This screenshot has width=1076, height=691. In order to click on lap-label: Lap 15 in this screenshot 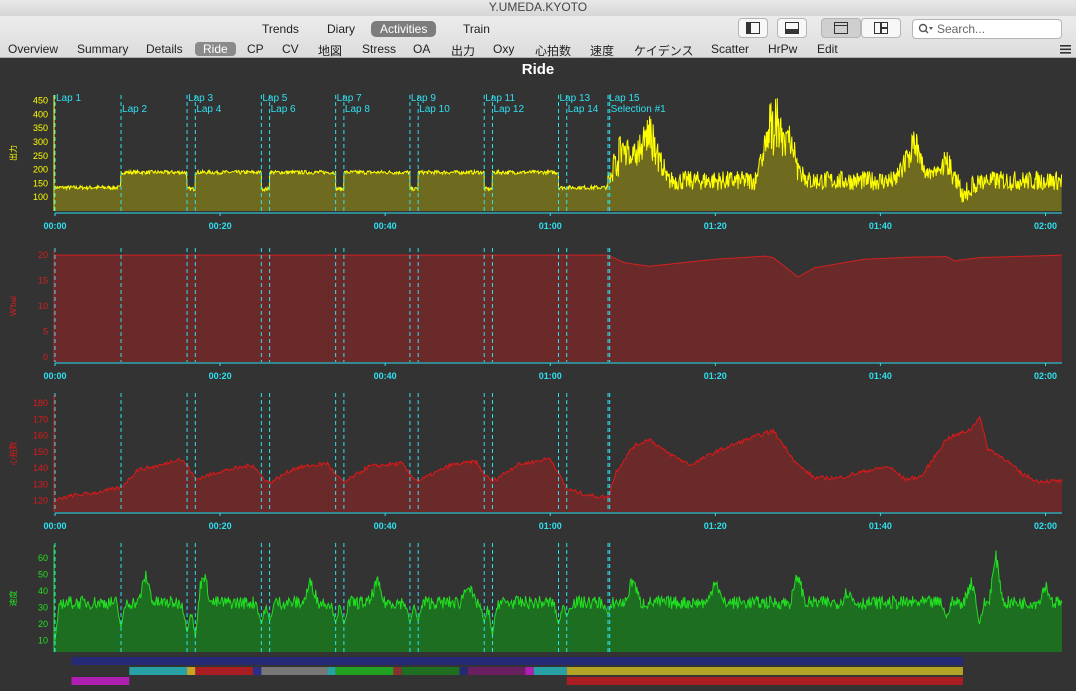, I will do `click(624, 98)`.